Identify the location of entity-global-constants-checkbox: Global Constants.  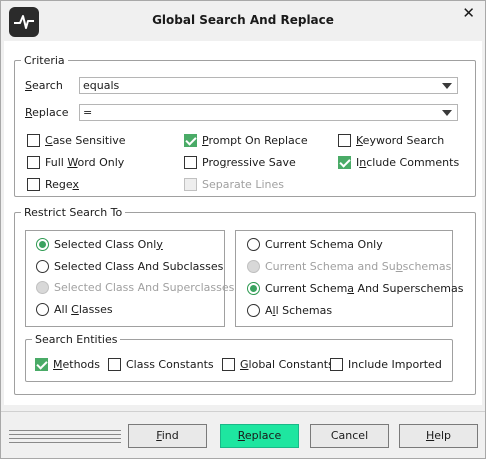
(278, 364).